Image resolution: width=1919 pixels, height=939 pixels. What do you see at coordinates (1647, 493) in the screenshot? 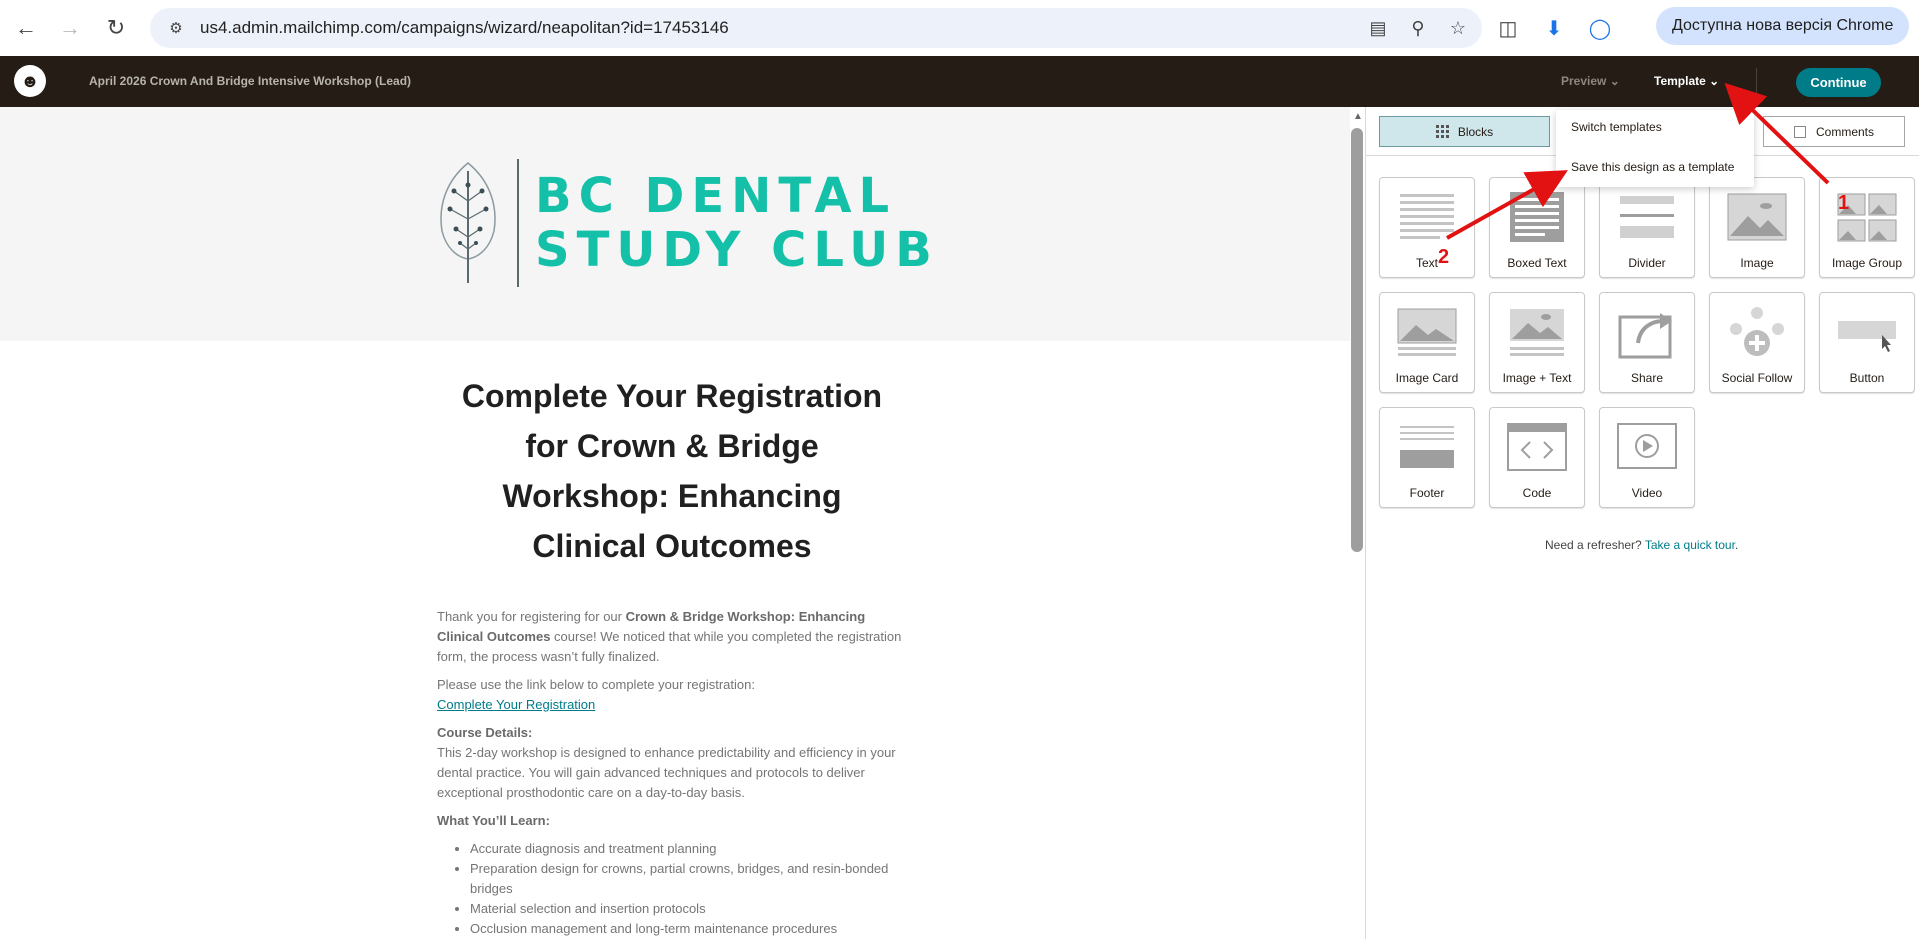
I see `block-label: Video` at bounding box center [1647, 493].